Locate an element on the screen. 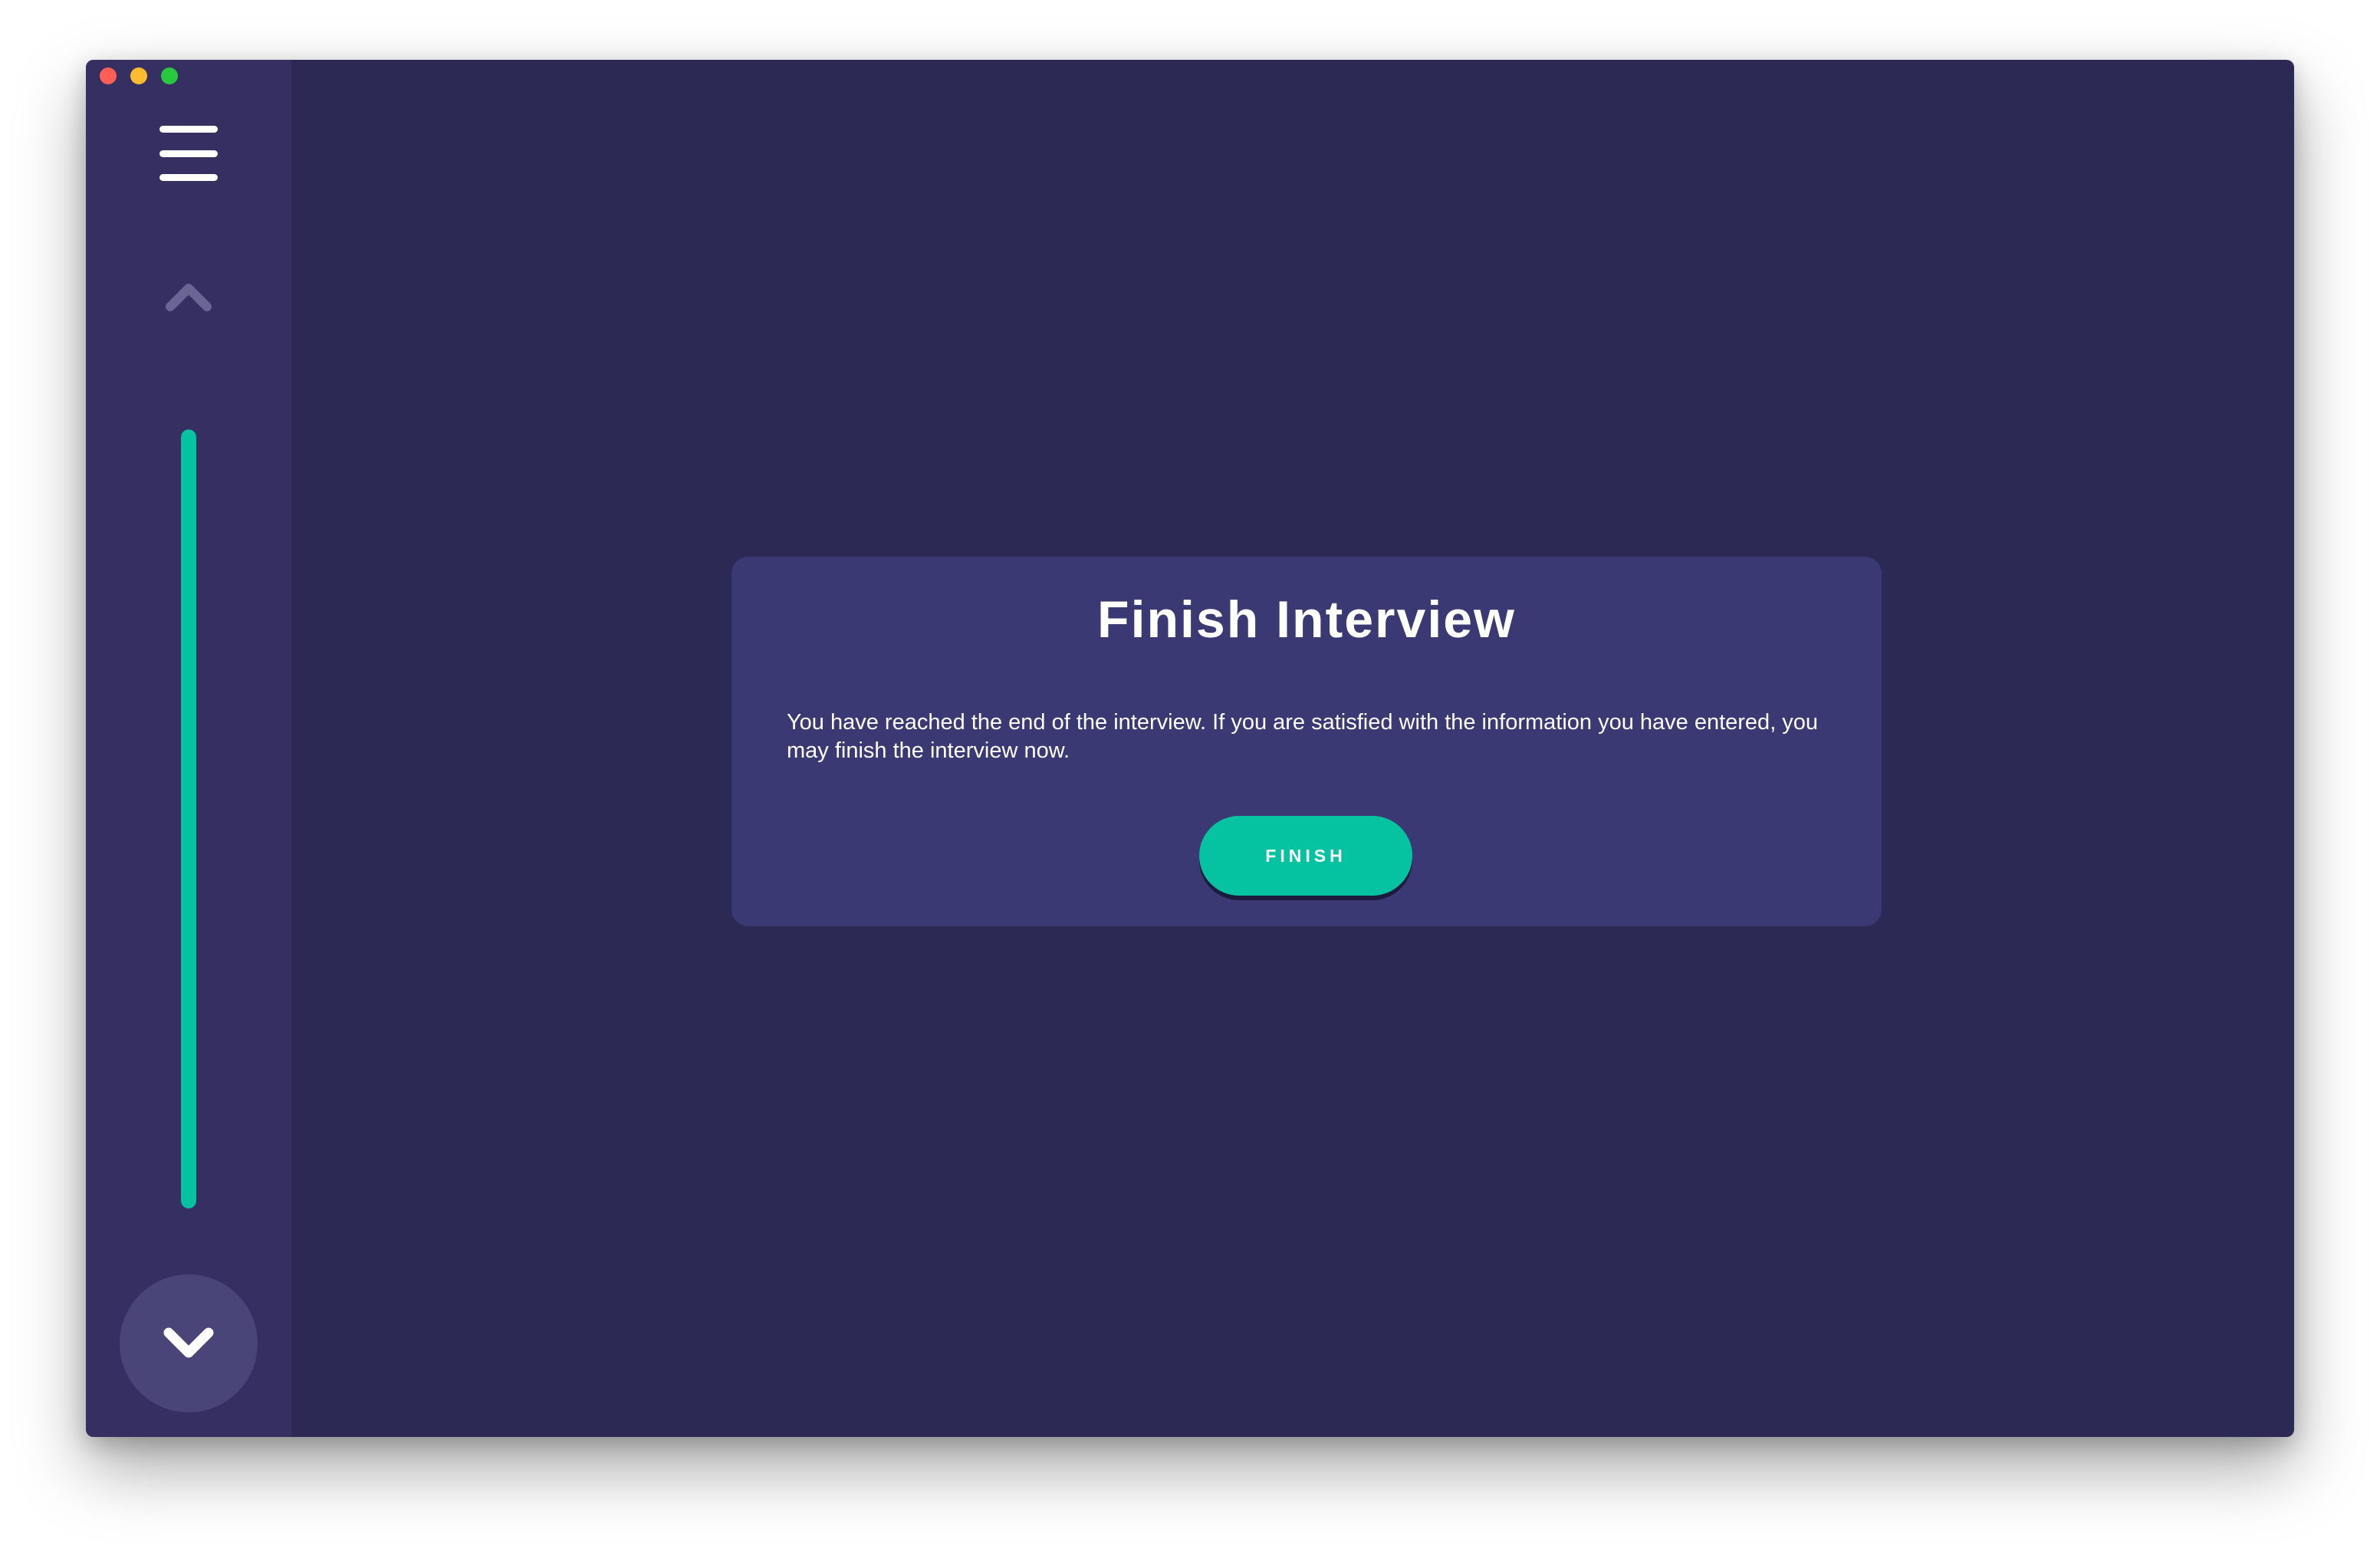 The height and width of the screenshot is (1552, 2380). progress-bar is located at coordinates (188, 818).